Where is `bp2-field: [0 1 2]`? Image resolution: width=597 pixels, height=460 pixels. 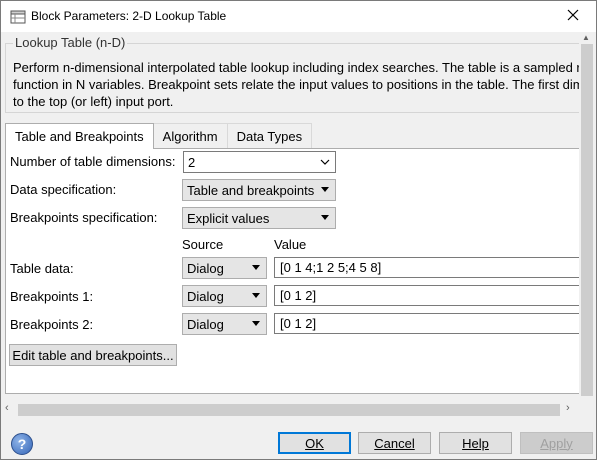 bp2-field: [0 1 2] is located at coordinates (435, 323).